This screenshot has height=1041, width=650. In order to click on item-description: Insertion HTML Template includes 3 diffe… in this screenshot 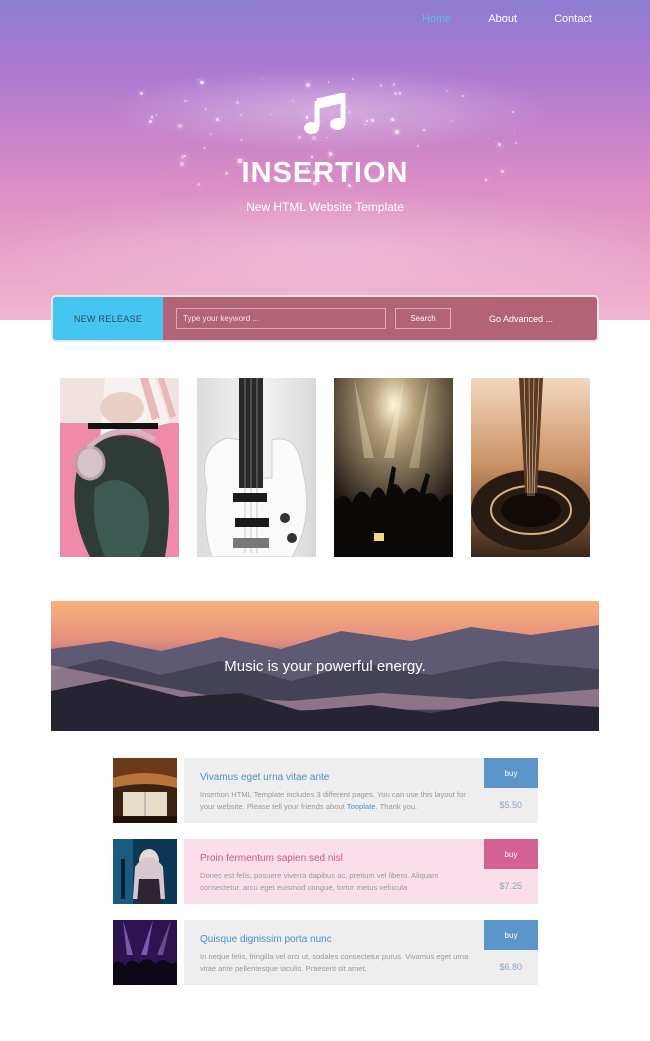, I will do `click(333, 800)`.